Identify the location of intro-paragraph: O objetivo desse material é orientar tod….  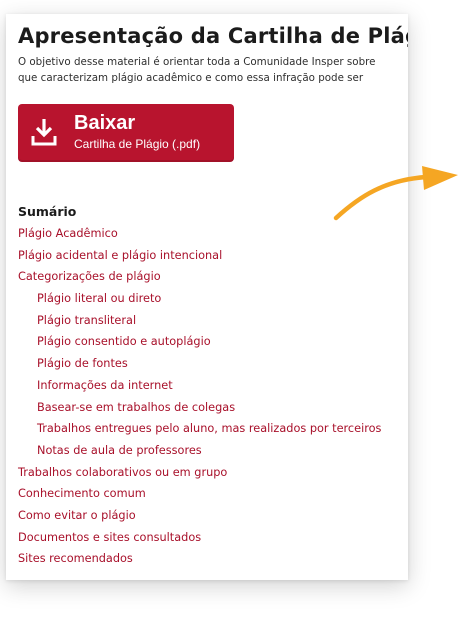
(213, 70).